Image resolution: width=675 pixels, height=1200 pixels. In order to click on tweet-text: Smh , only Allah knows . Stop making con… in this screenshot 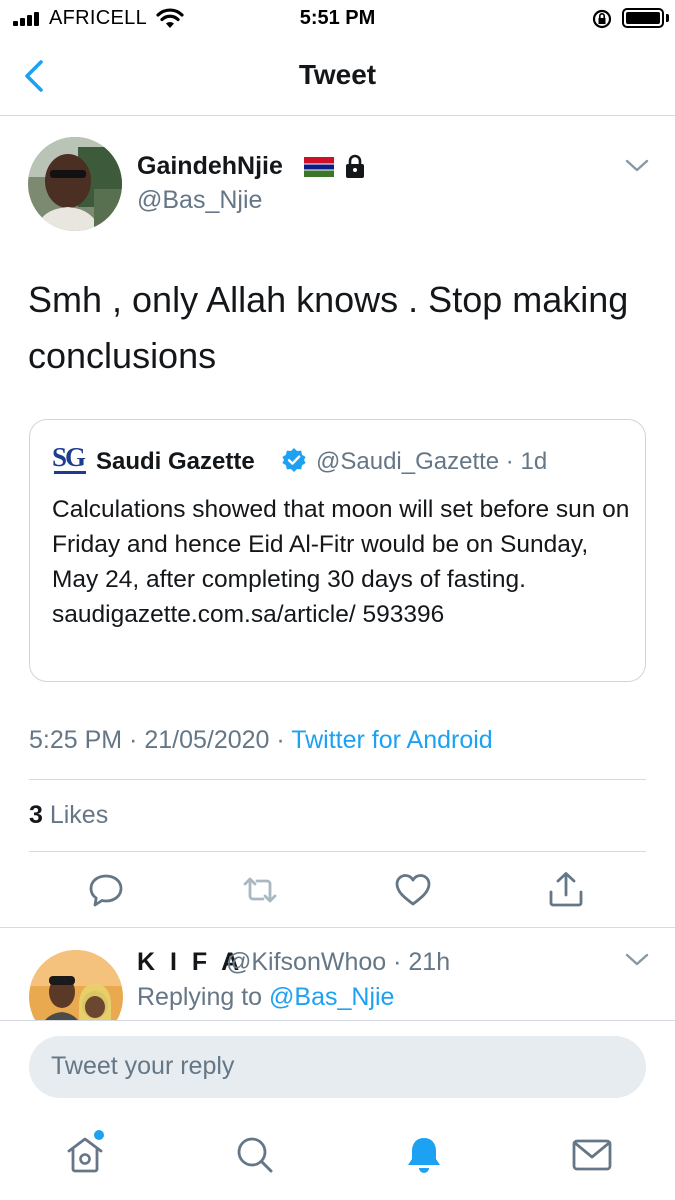, I will do `click(328, 327)`.